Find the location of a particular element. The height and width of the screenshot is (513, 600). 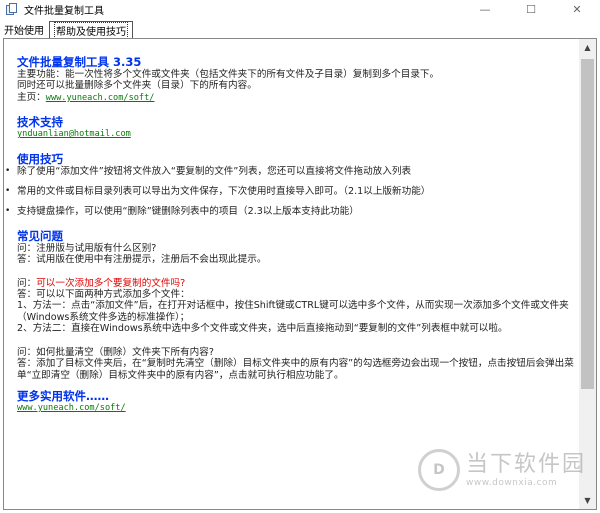

window-controls: — ☐ ✕ is located at coordinates (531, 9).